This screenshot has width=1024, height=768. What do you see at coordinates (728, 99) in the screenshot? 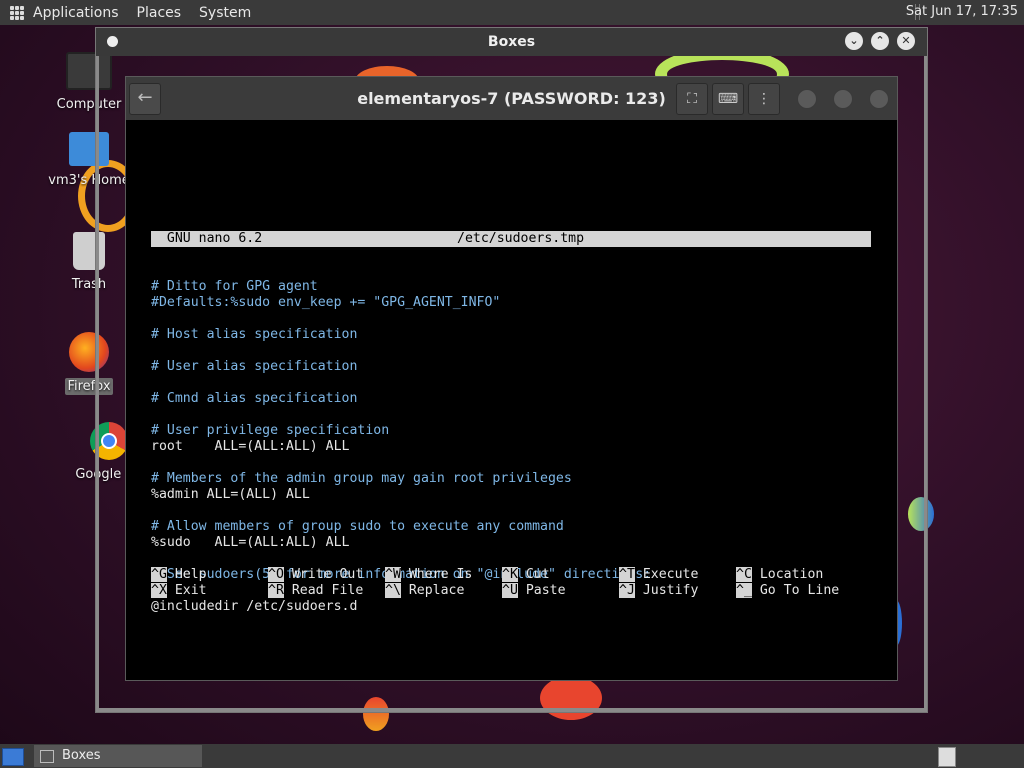
I see `keyboard-icon: ⌨` at bounding box center [728, 99].